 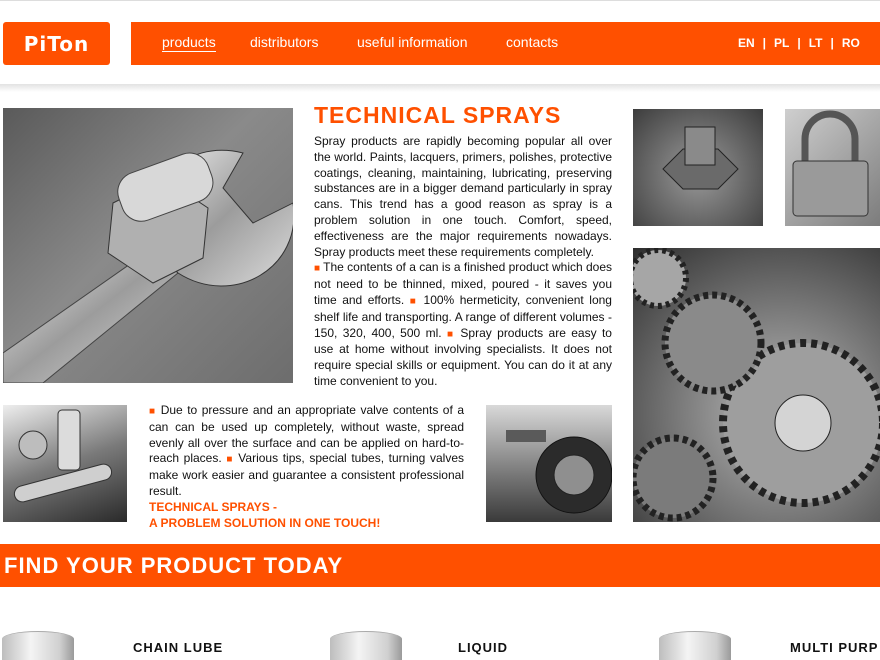 What do you see at coordinates (178, 647) in the screenshot?
I see `product-chain-lube: CHAIN LUBE` at bounding box center [178, 647].